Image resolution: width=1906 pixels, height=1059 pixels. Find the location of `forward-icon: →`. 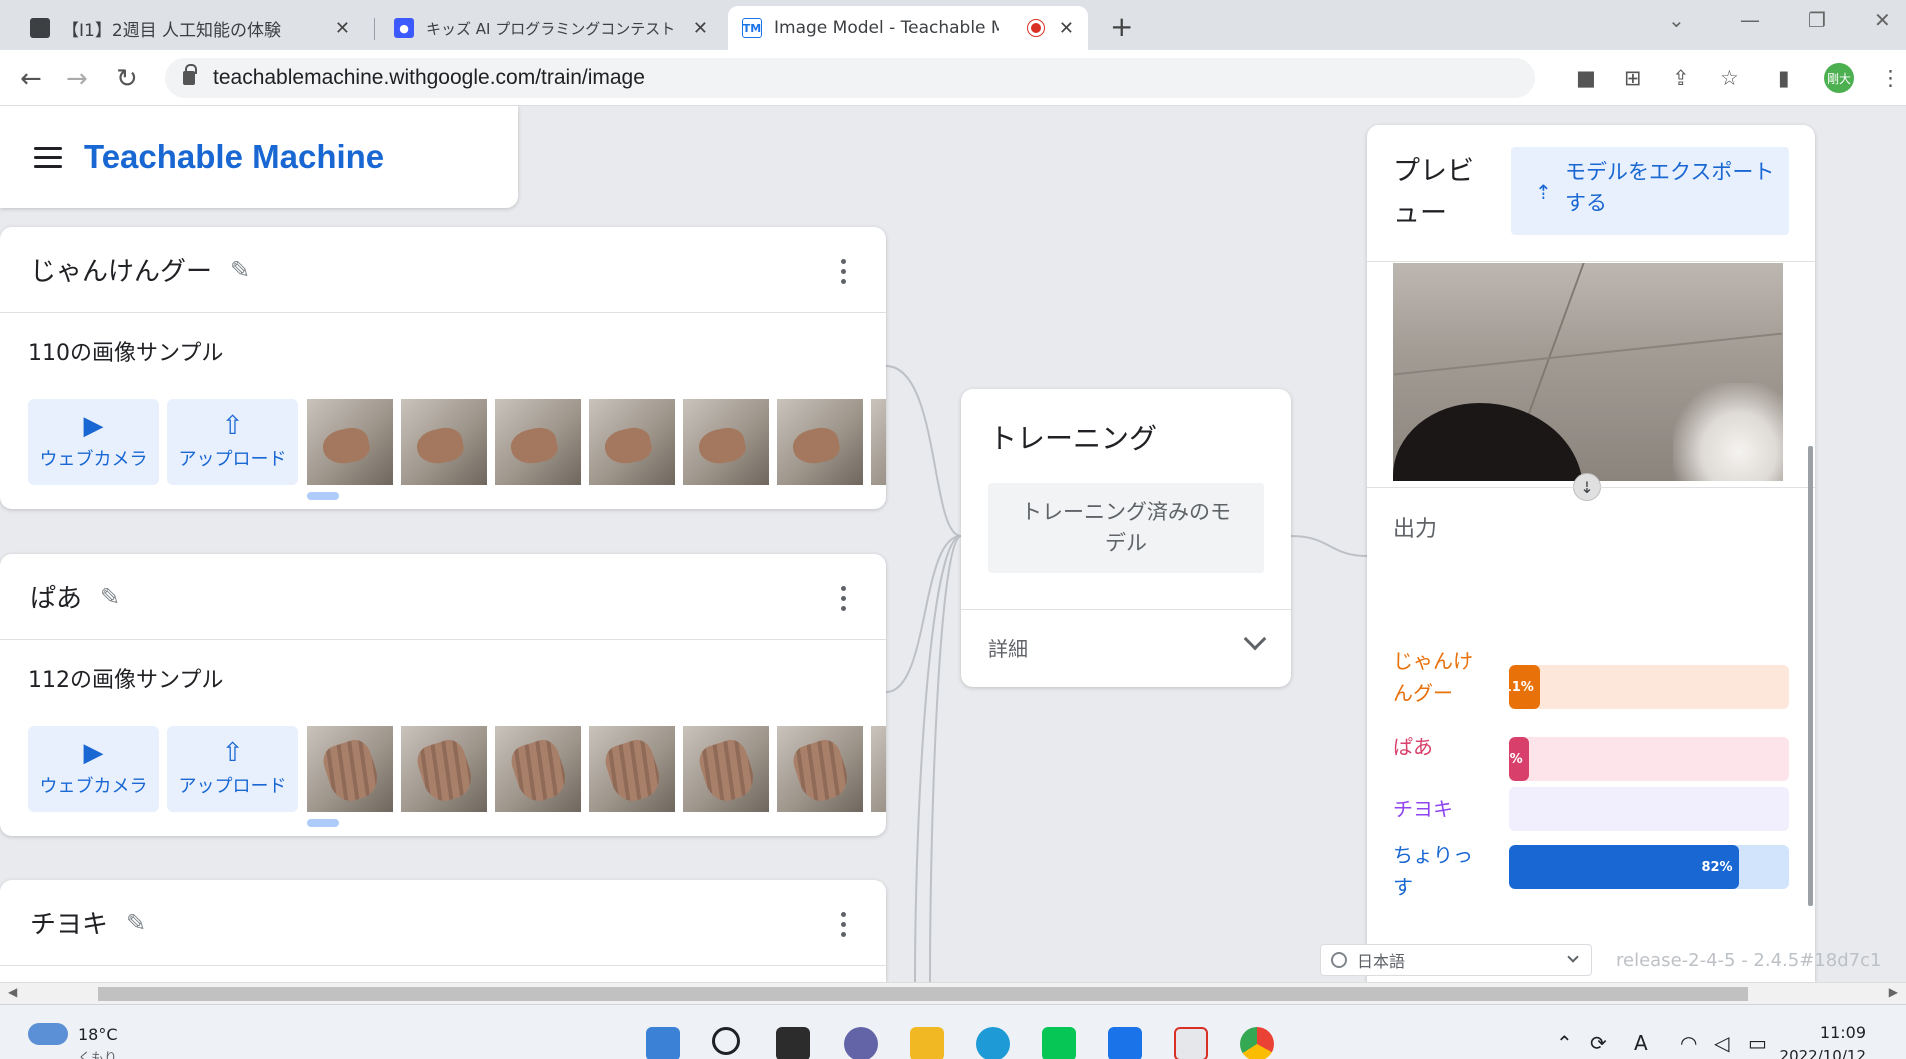

forward-icon: → is located at coordinates (77, 79).